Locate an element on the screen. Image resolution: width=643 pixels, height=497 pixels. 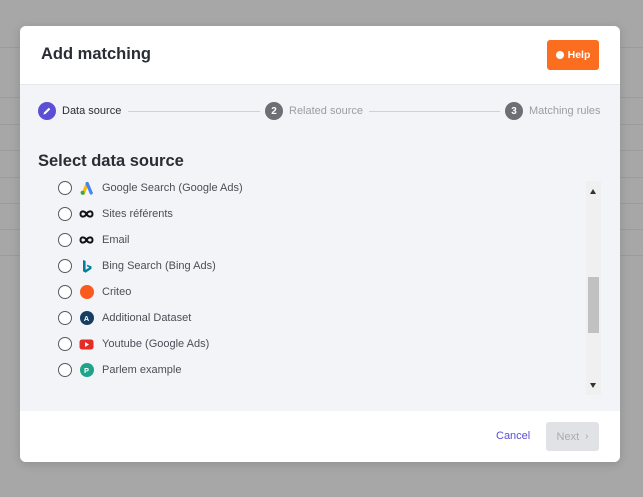
modal-title: Add matching is located at coordinates (96, 54).